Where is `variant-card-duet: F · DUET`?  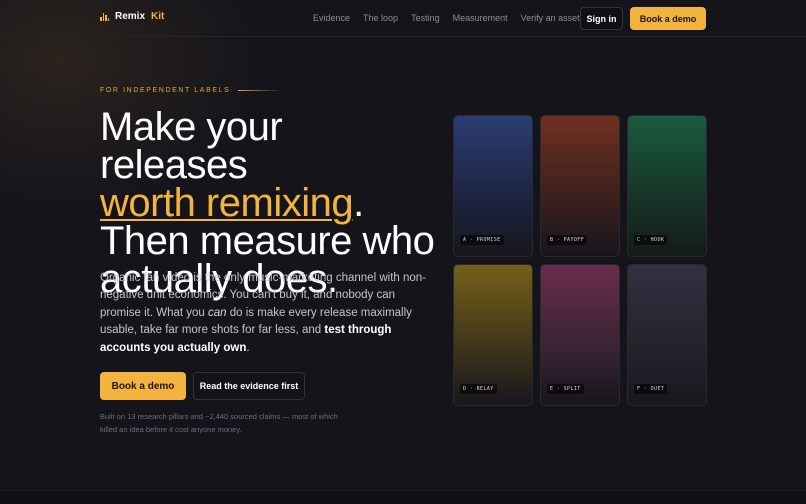 variant-card-duet: F · DUET is located at coordinates (667, 335).